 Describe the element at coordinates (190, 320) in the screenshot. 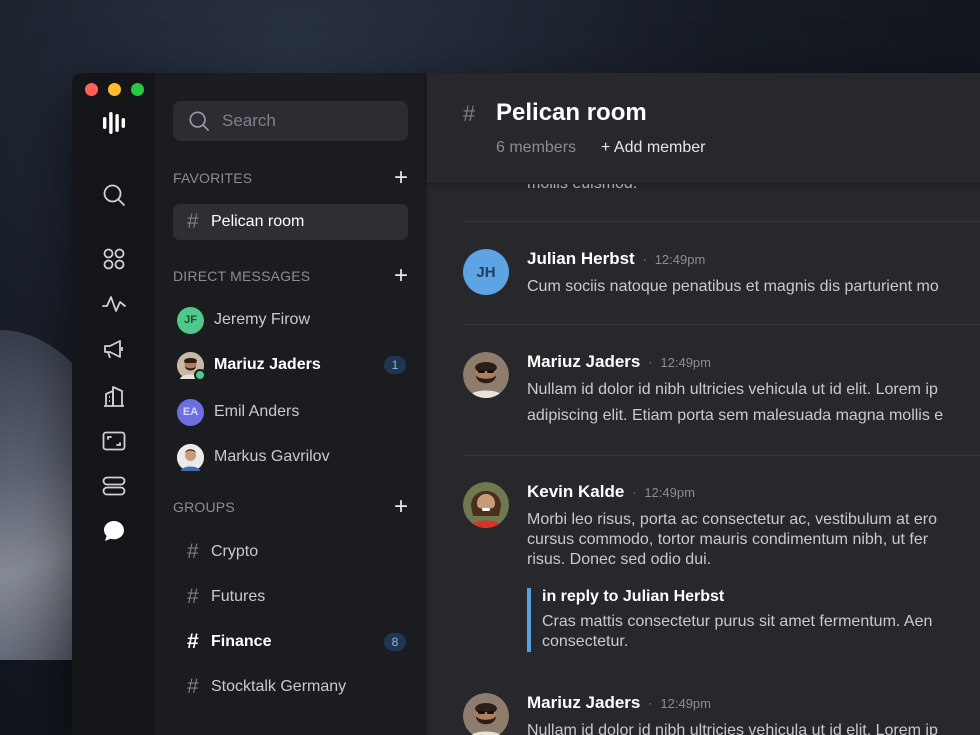

I see `avatar: JF` at that location.